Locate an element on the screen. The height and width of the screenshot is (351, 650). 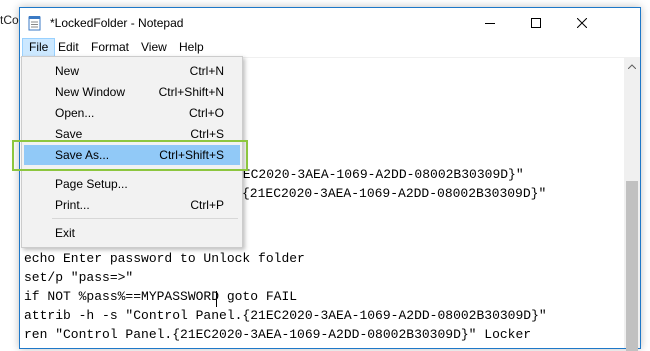
maximize-button is located at coordinates (536, 23).